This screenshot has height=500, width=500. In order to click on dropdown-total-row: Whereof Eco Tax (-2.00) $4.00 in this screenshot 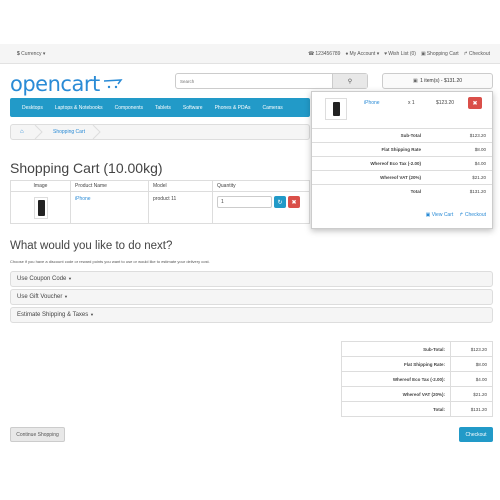, I will do `click(402, 163)`.